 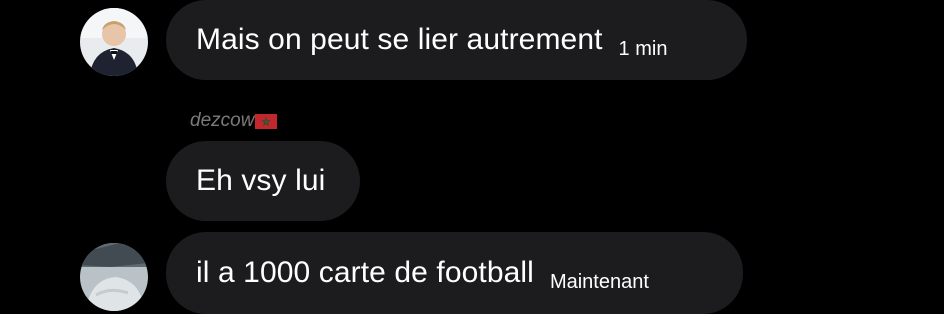 I want to click on avatar-photo, so click(x=114, y=277).